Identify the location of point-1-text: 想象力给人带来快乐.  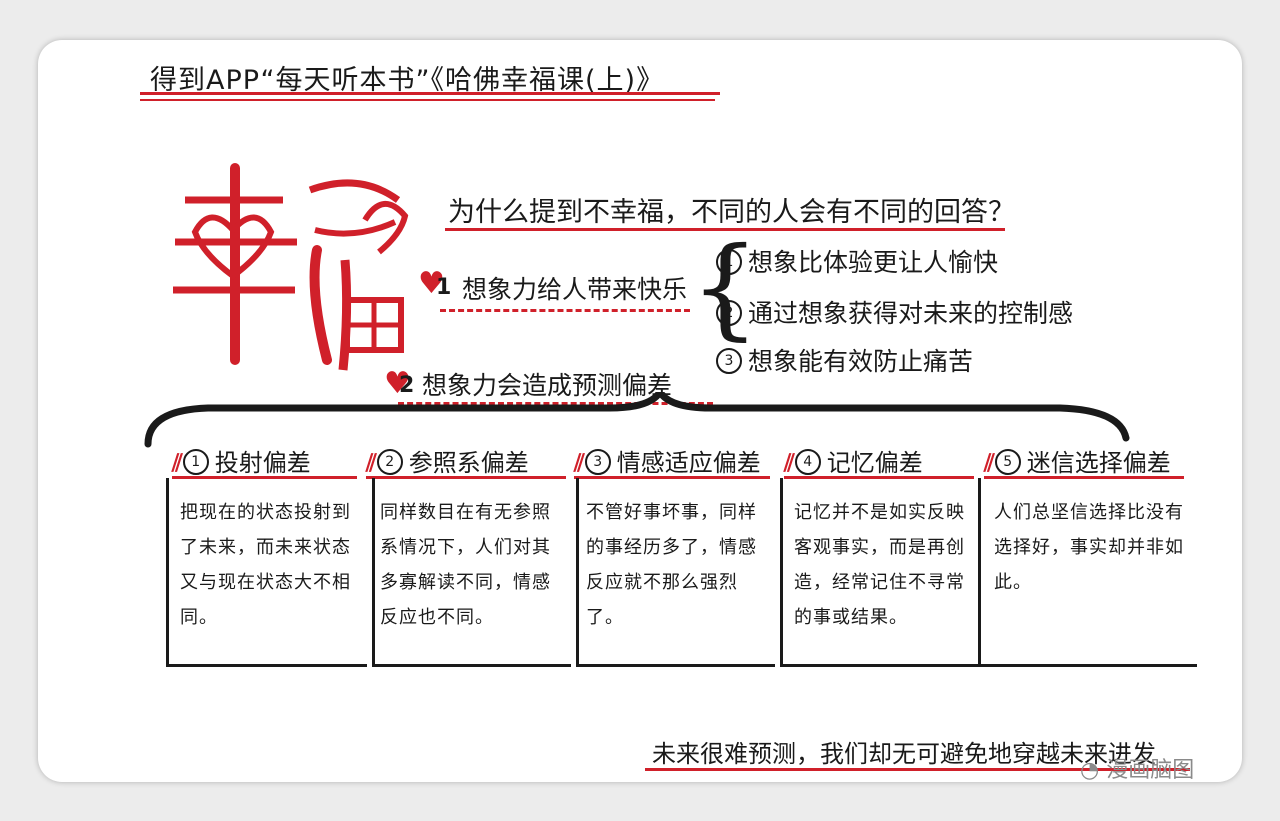
(575, 289).